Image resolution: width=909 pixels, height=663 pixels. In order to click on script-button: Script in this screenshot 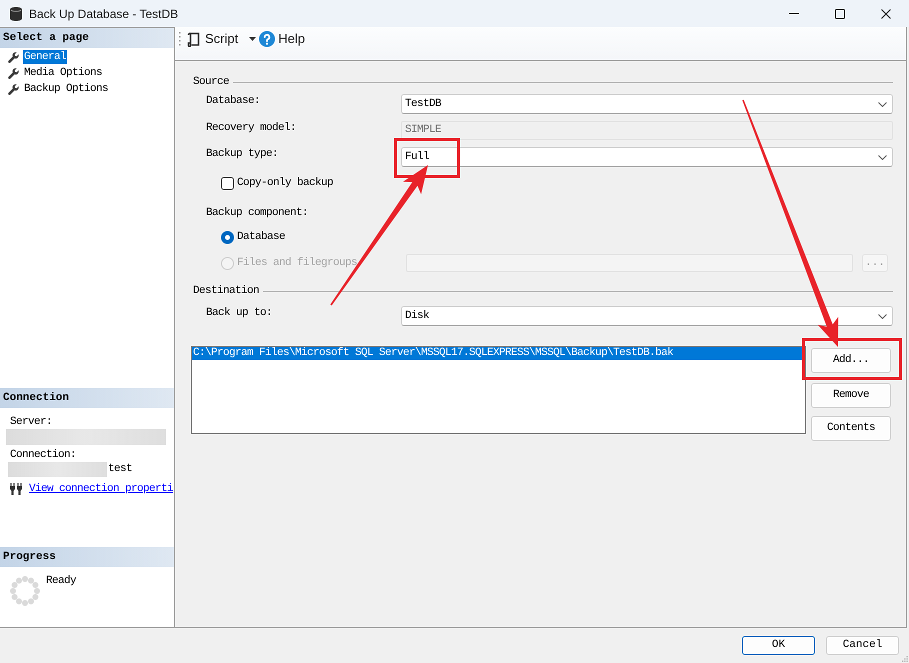, I will do `click(212, 39)`.